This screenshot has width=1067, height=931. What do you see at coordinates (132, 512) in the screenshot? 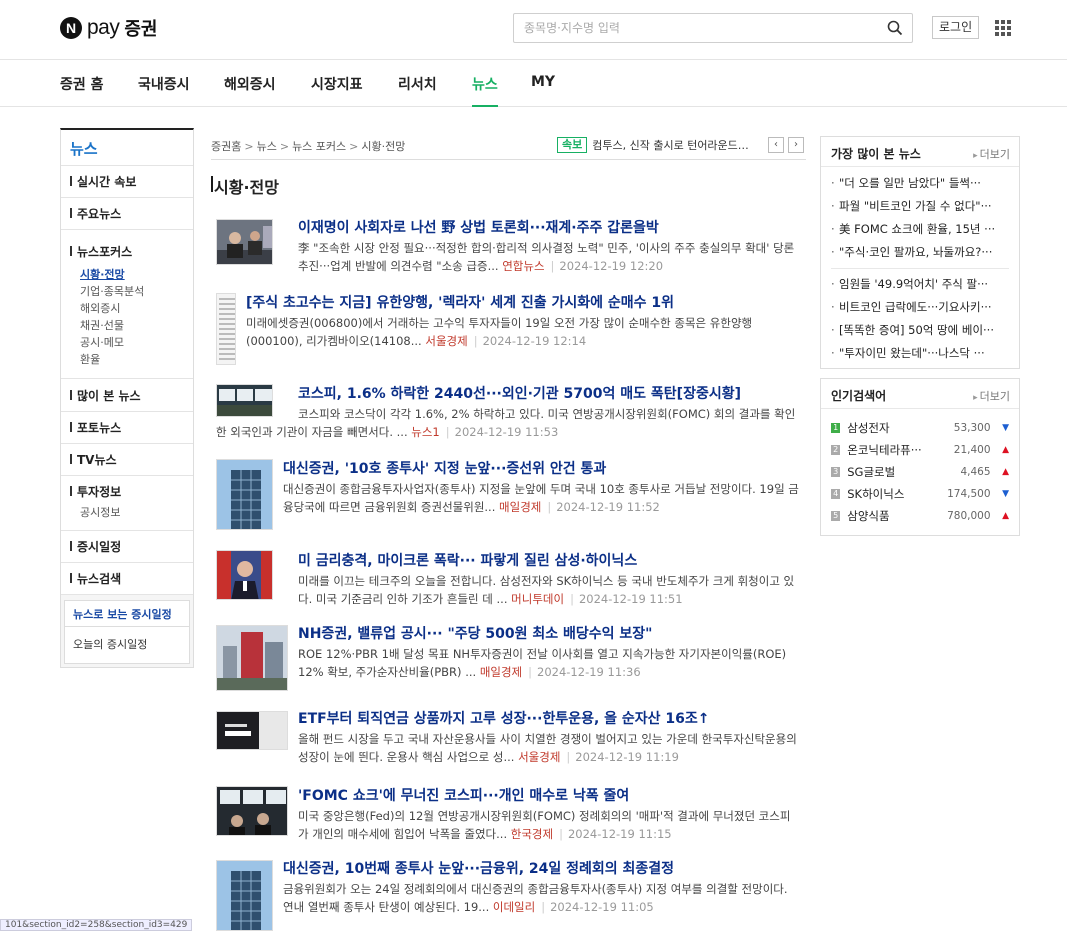
I see `lnb-sub-disclosure-info: 공시정보` at bounding box center [132, 512].